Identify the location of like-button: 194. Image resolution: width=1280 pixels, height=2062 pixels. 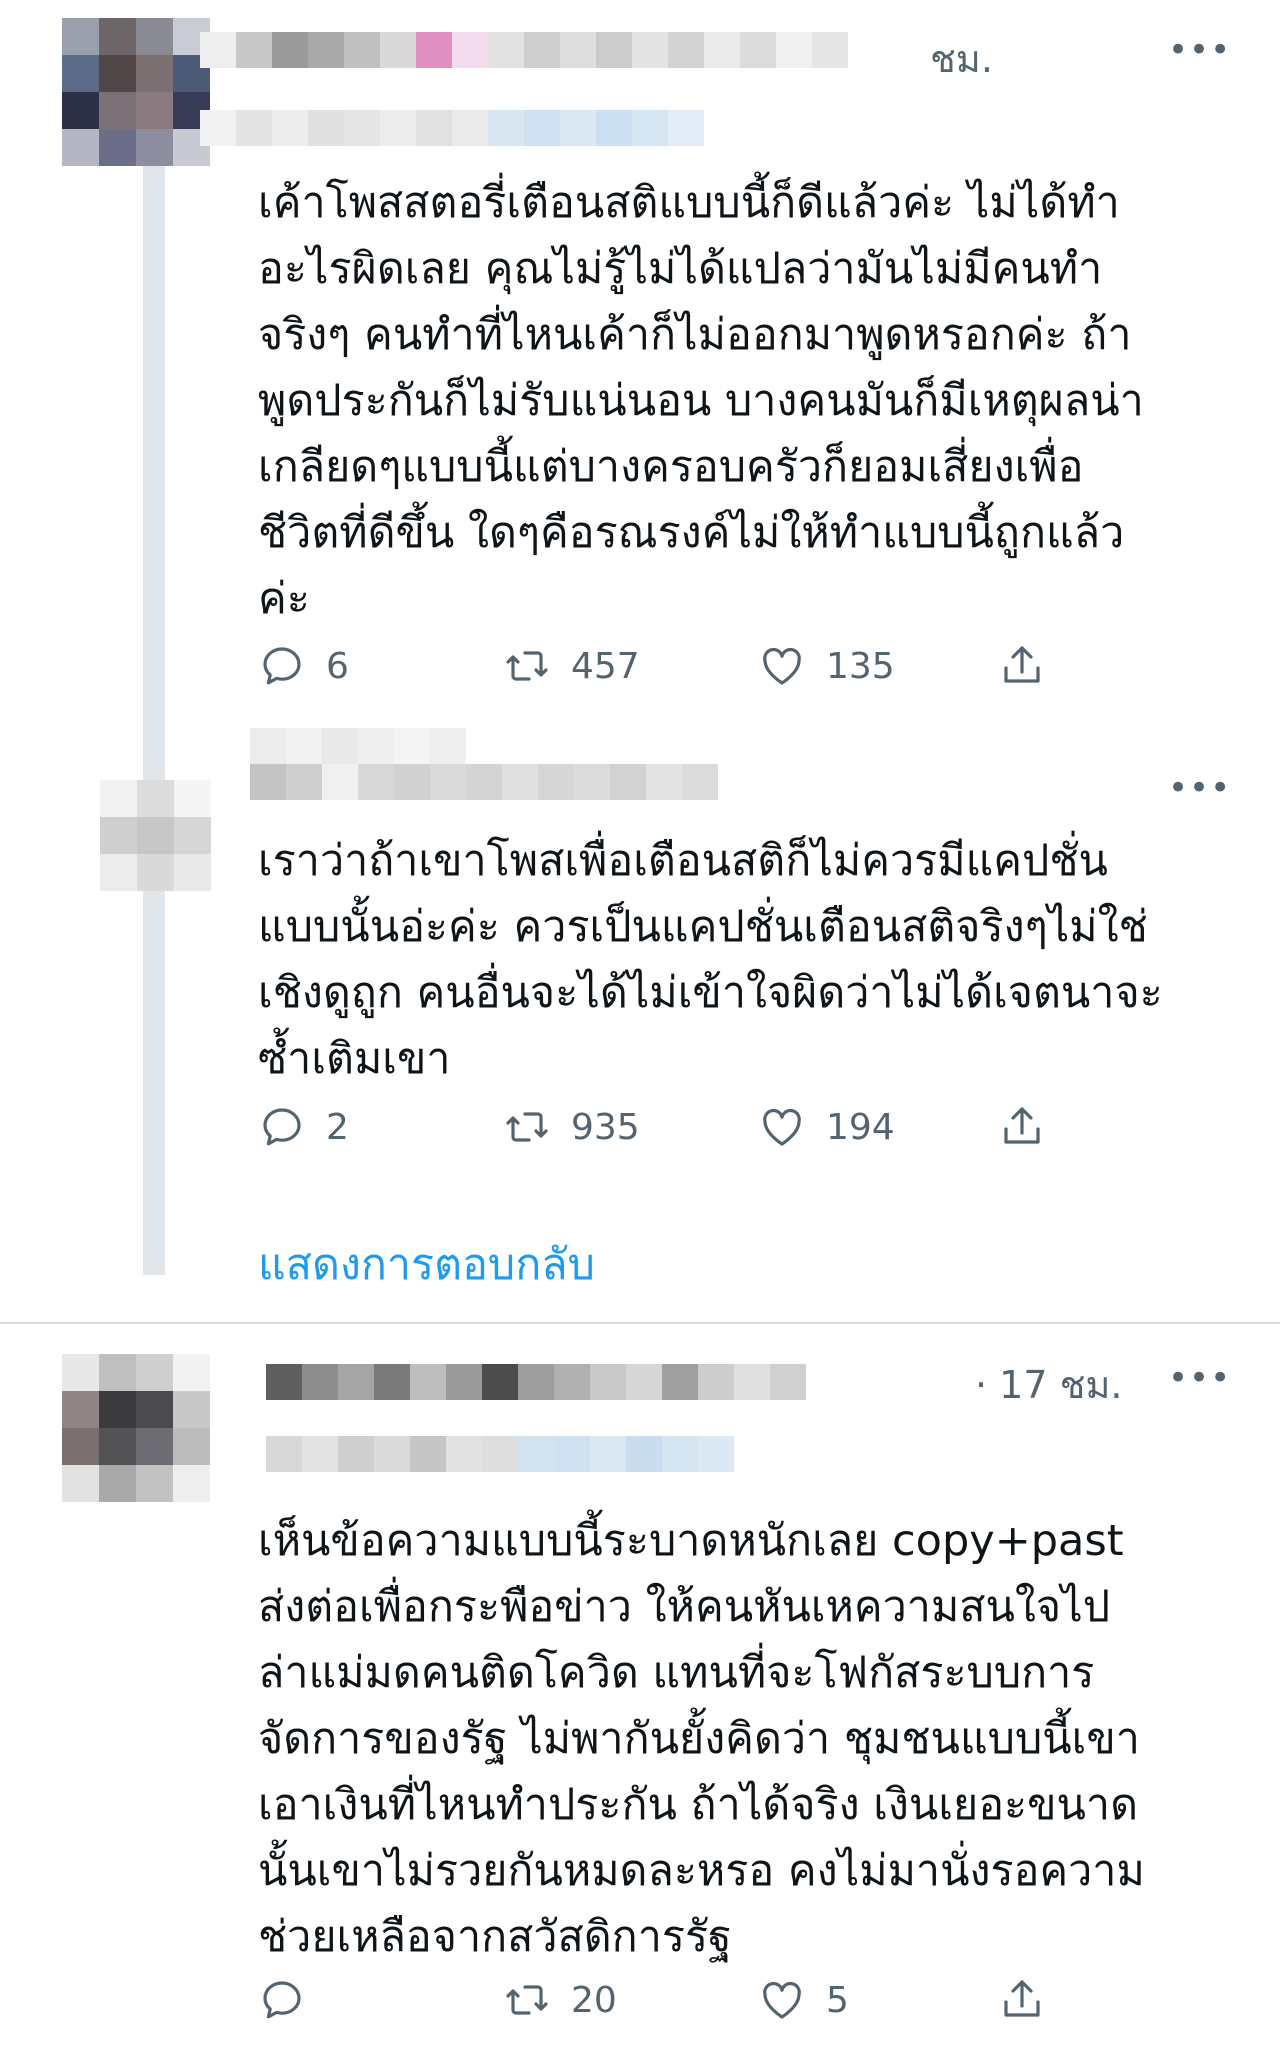
(826, 1127).